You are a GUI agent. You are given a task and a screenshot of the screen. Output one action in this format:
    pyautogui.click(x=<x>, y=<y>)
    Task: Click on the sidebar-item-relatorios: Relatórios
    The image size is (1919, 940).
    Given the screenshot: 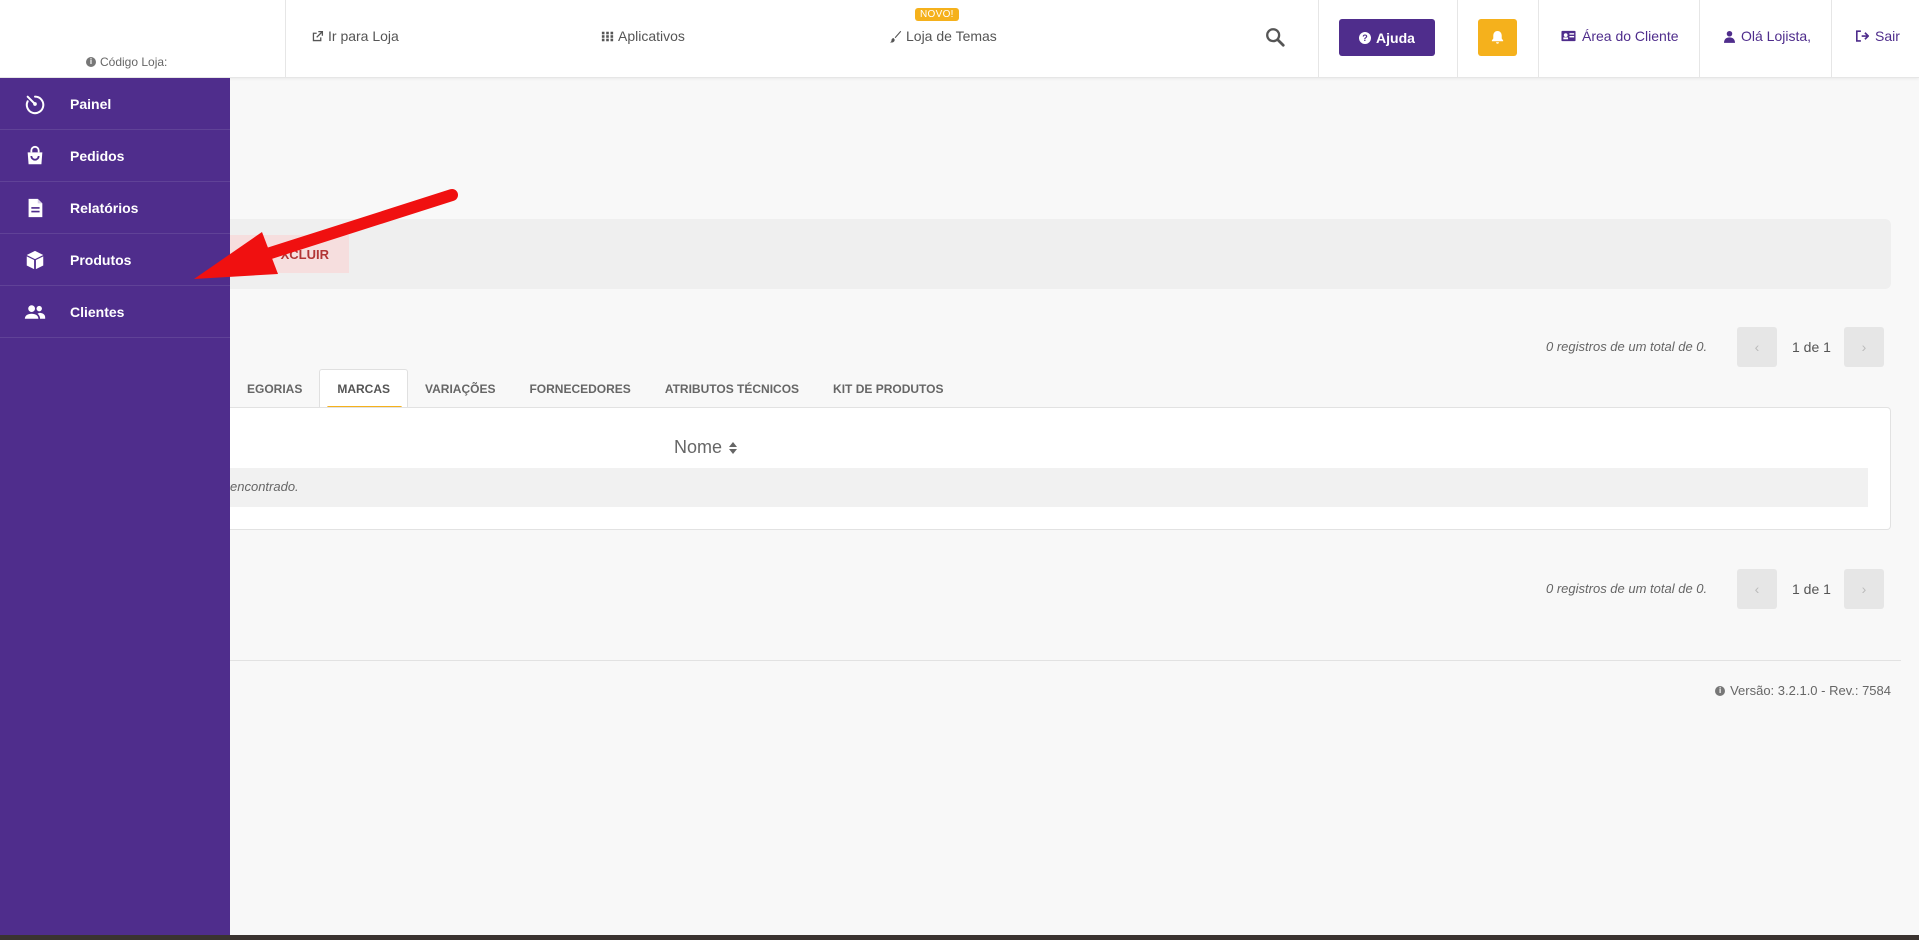 What is the action you would take?
    pyautogui.click(x=115, y=208)
    